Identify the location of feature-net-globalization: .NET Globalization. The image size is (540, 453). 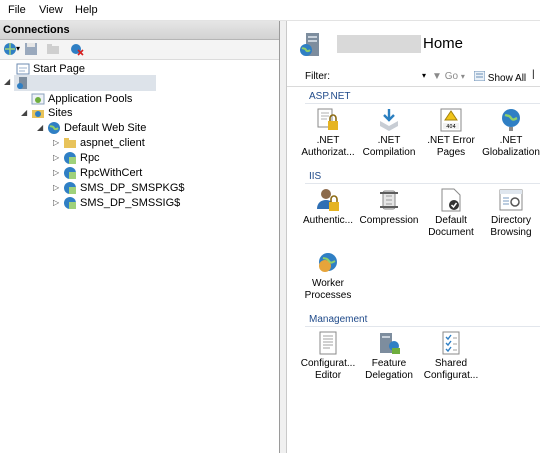
(510, 133).